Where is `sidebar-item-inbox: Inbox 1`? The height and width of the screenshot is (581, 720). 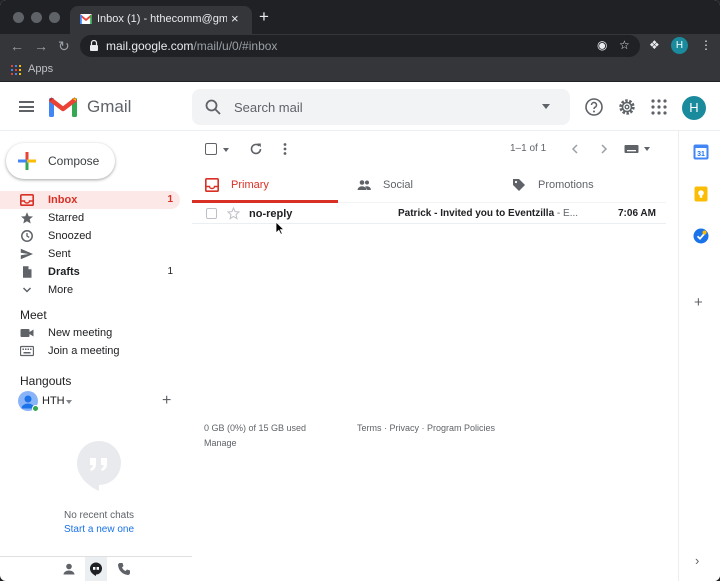 sidebar-item-inbox: Inbox 1 is located at coordinates (90, 200).